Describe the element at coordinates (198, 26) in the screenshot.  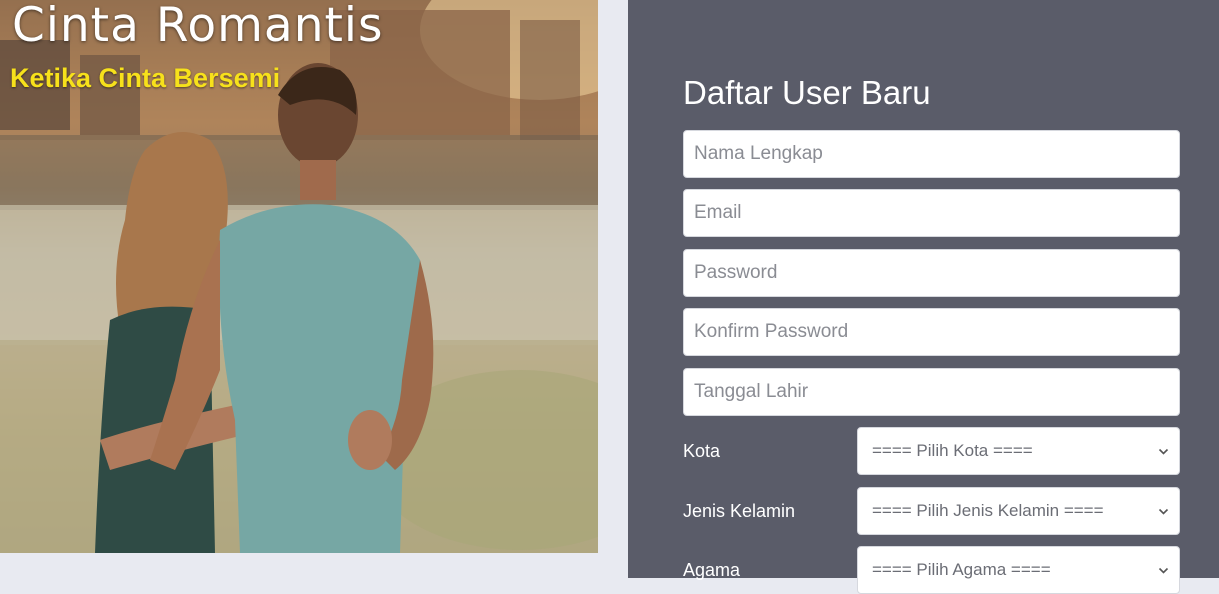
I see `hero-title: Cinta Romantis` at that location.